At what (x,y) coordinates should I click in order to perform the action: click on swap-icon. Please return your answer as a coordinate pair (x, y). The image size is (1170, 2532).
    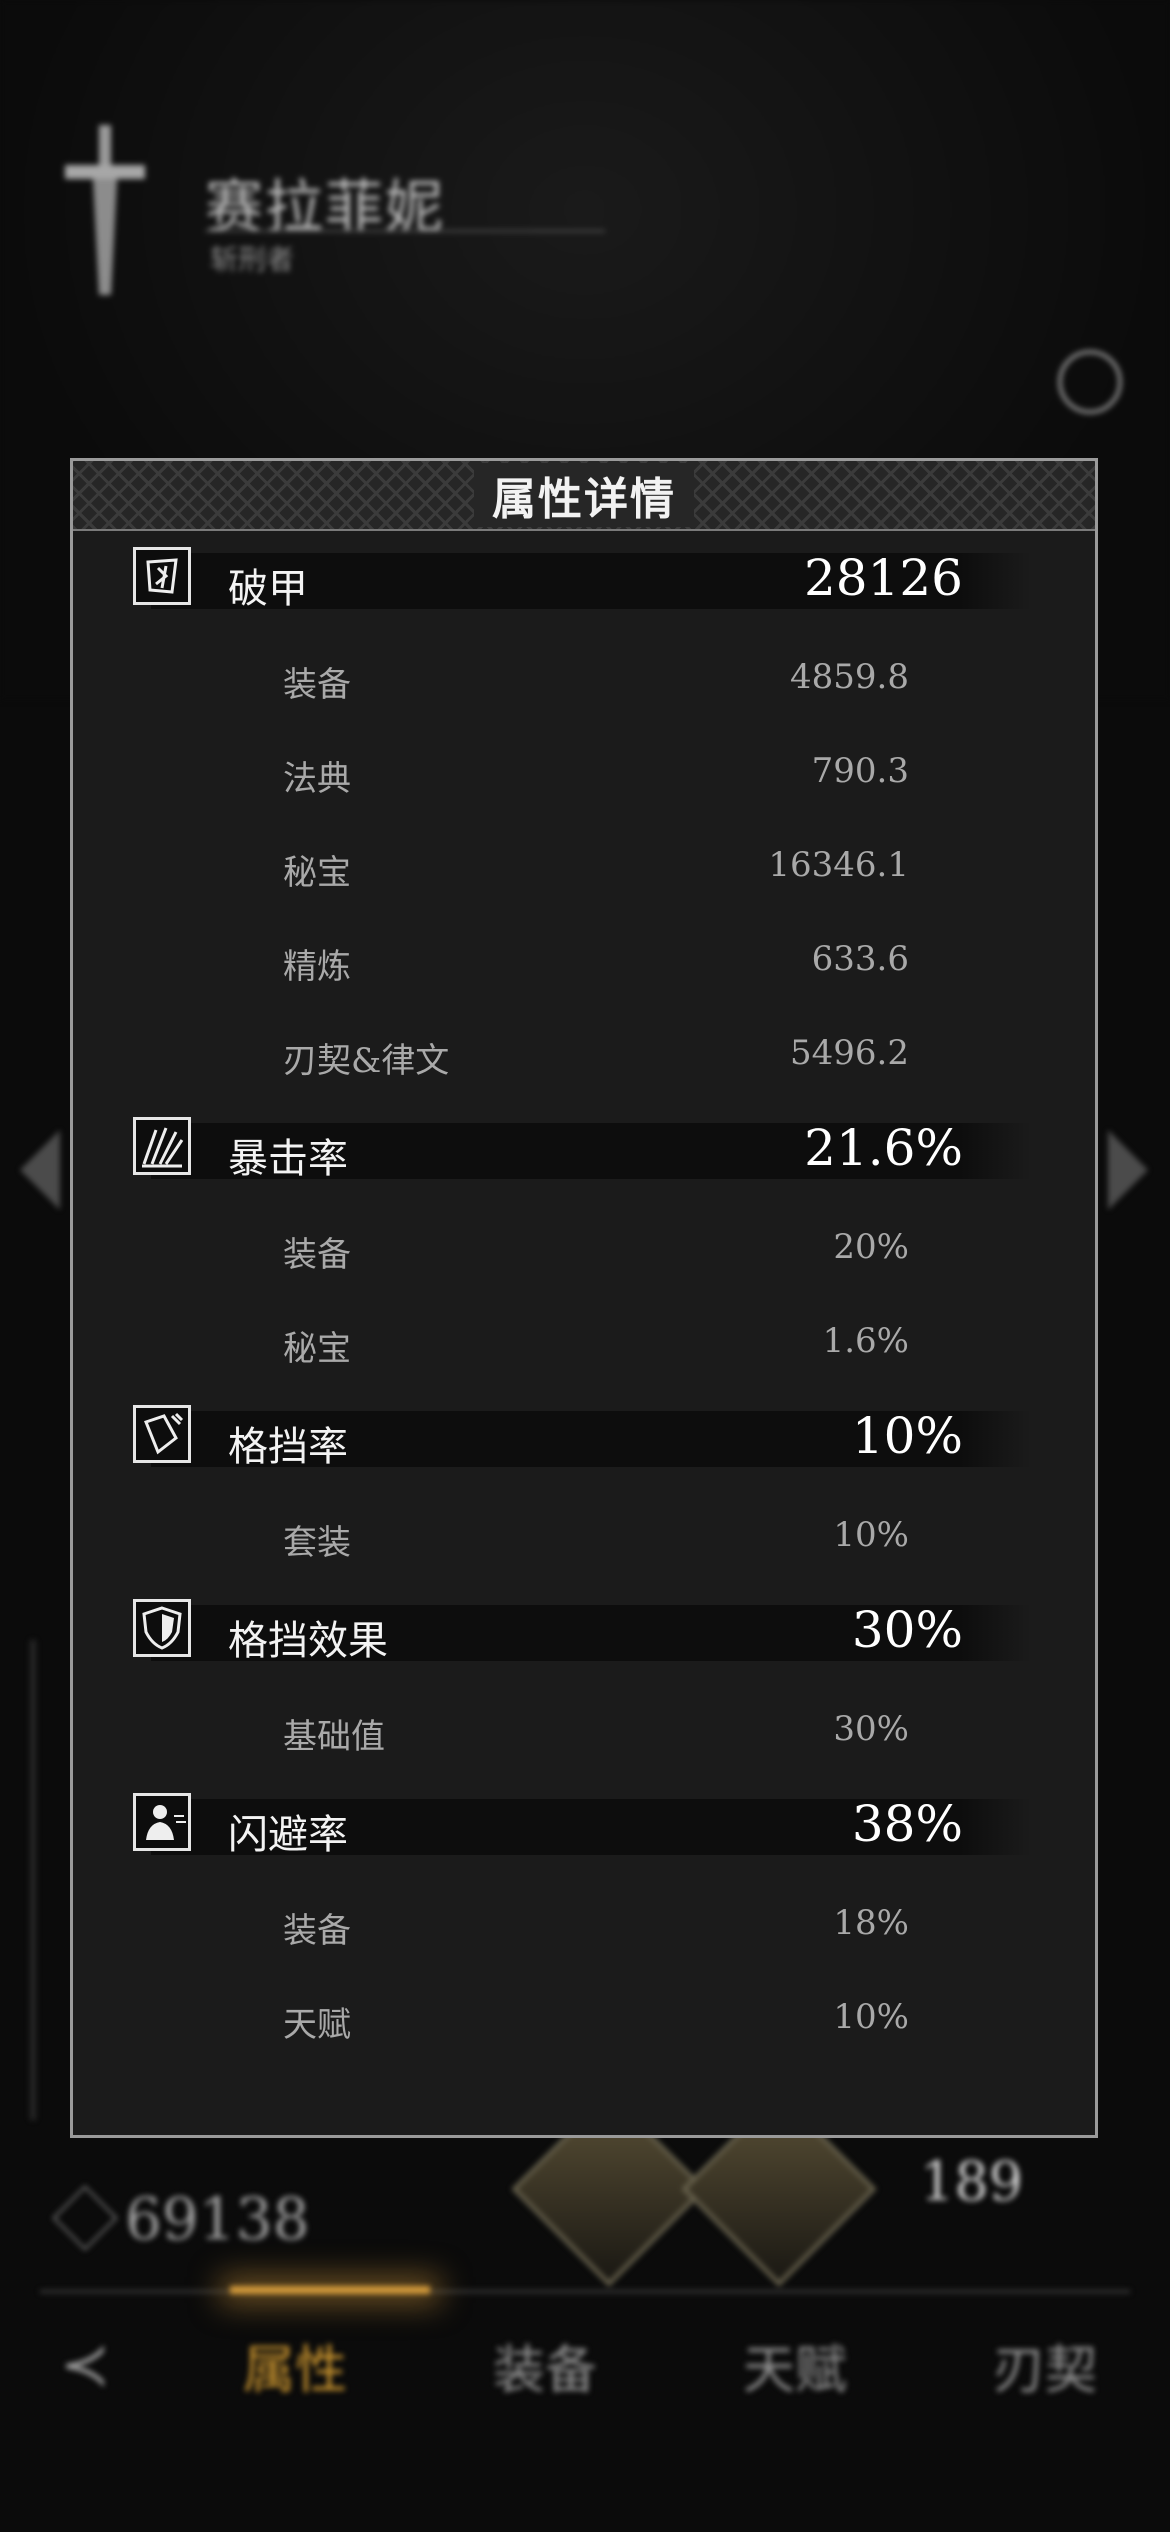
    Looking at the image, I should click on (1090, 382).